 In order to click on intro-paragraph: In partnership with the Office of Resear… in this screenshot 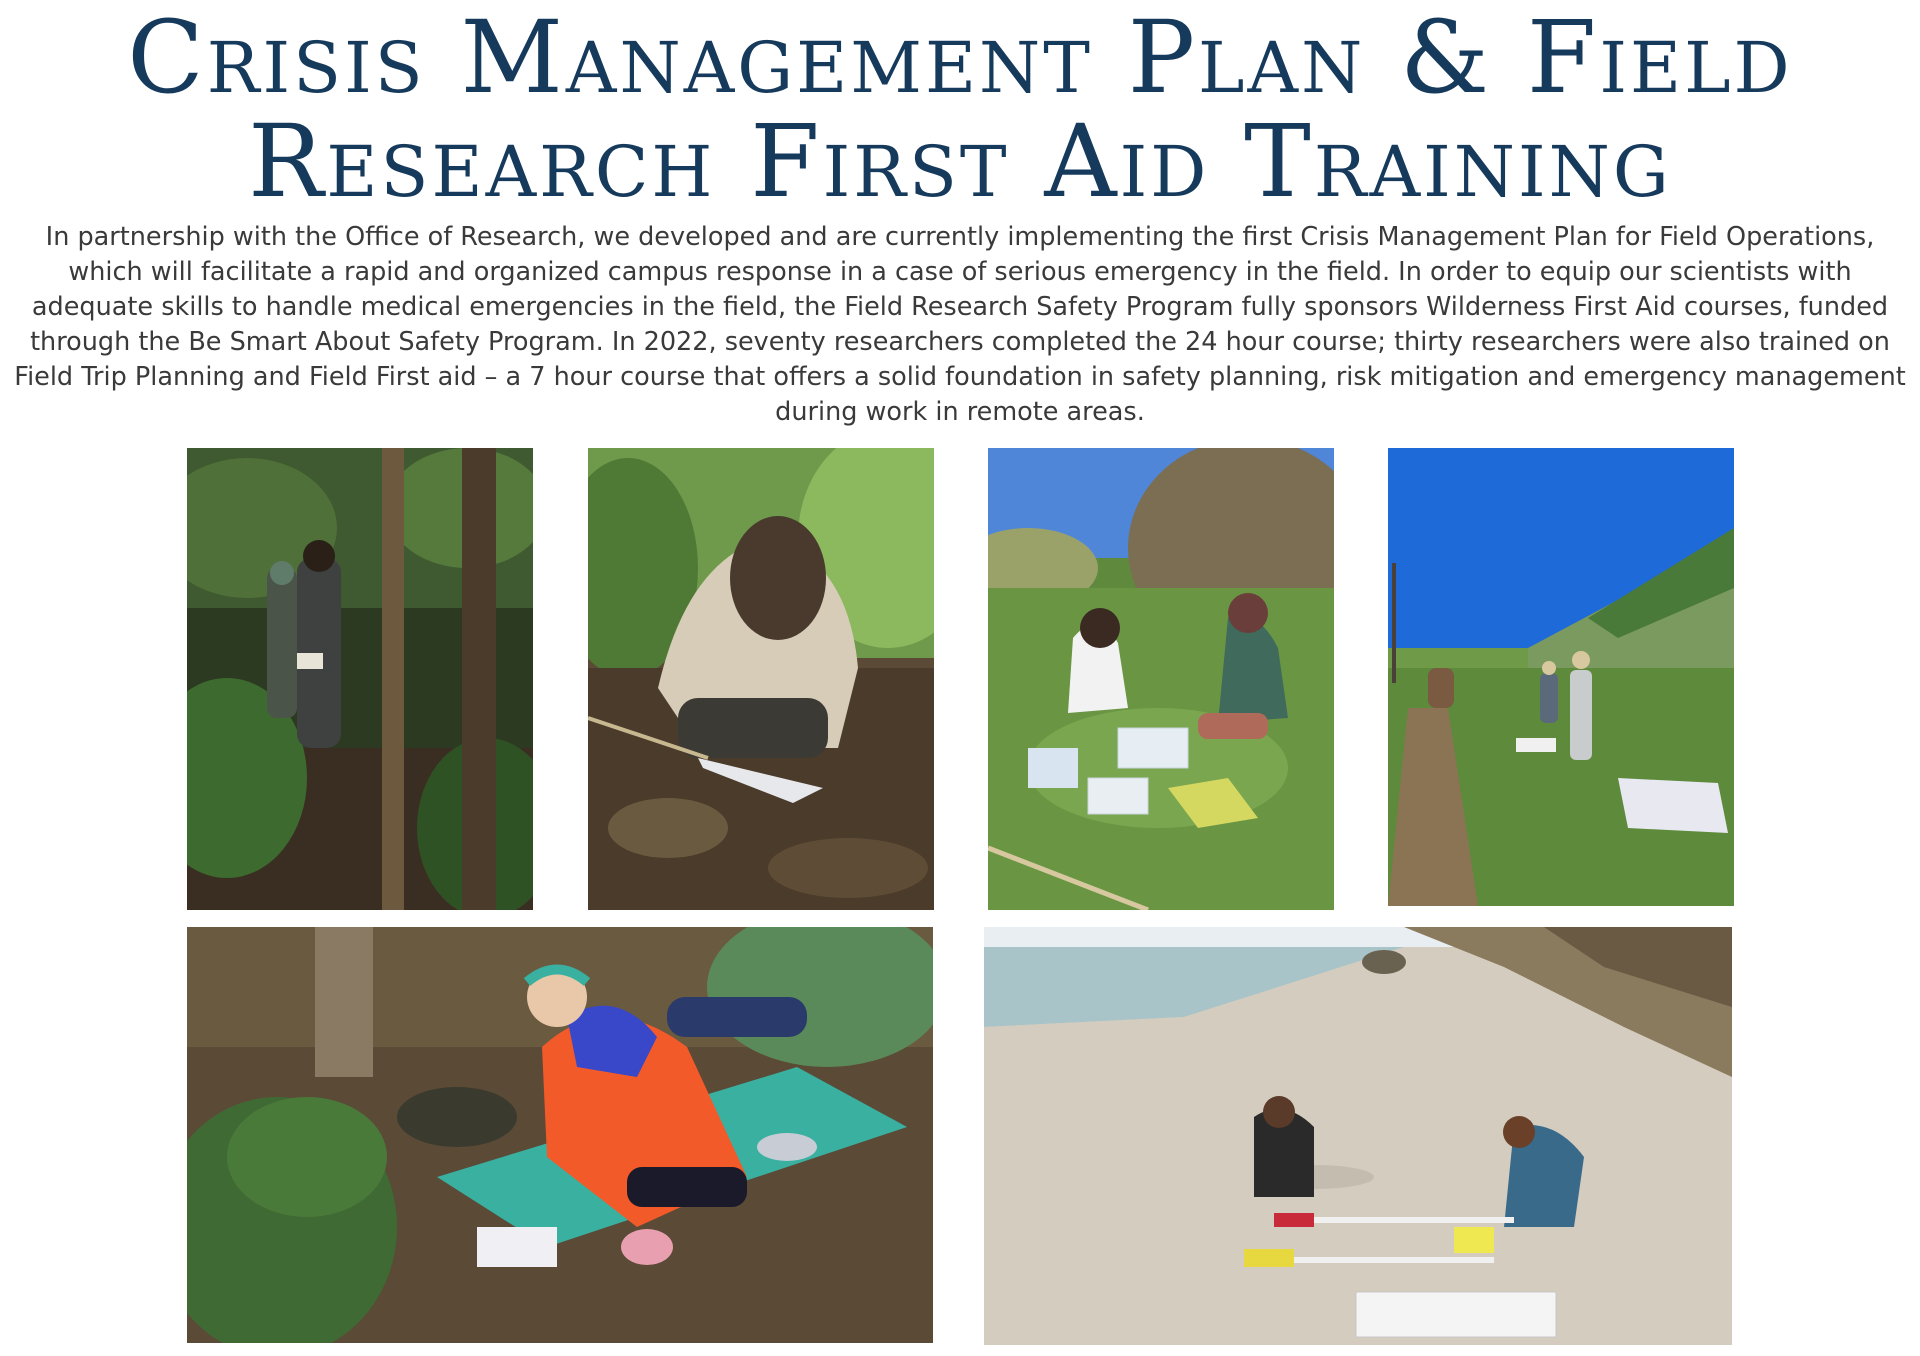, I will do `click(960, 324)`.